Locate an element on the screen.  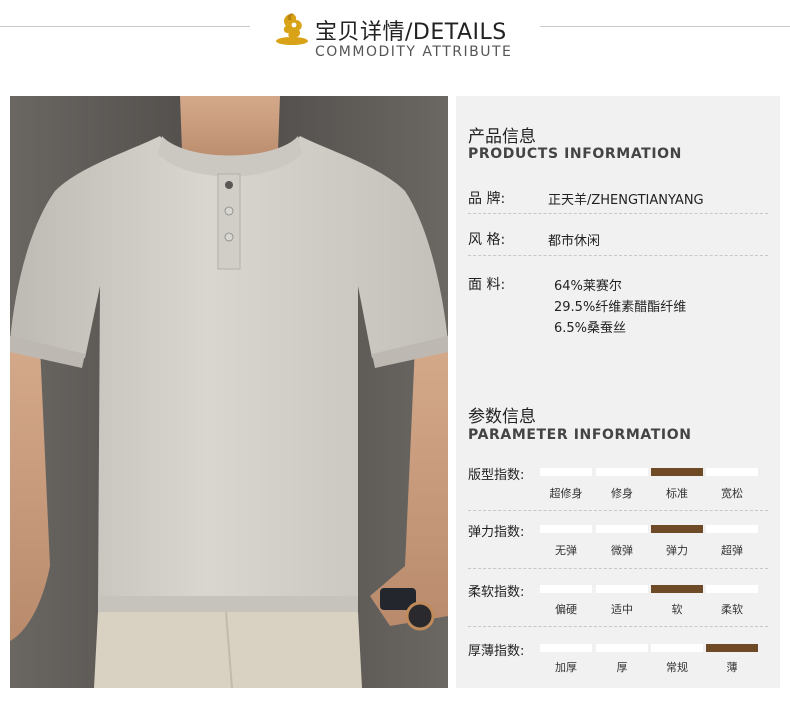
index-option: 超弹 is located at coordinates (732, 550).